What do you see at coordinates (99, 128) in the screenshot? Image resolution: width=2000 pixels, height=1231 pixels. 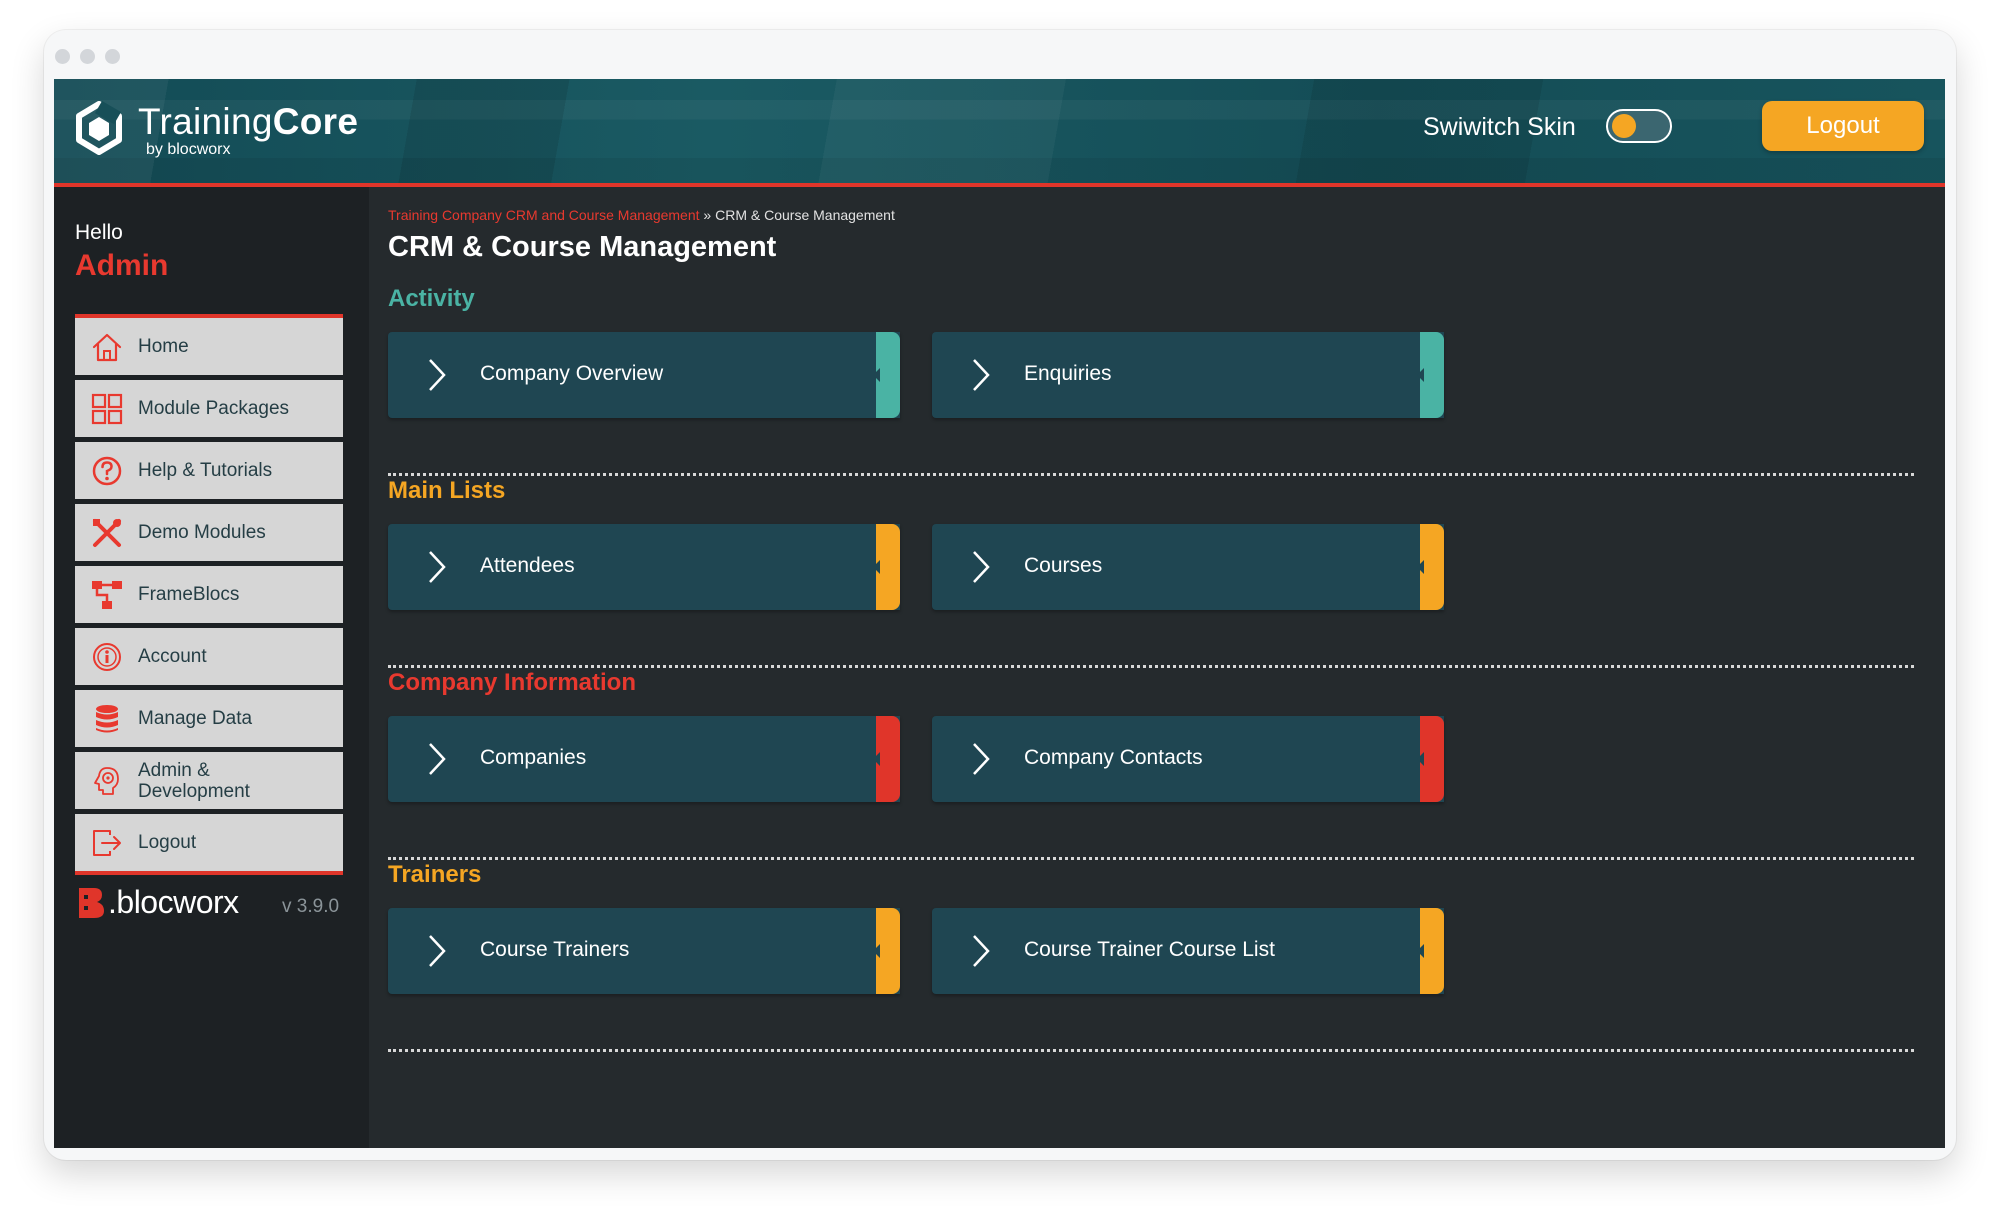 I see `trainingcore-logo-icon` at bounding box center [99, 128].